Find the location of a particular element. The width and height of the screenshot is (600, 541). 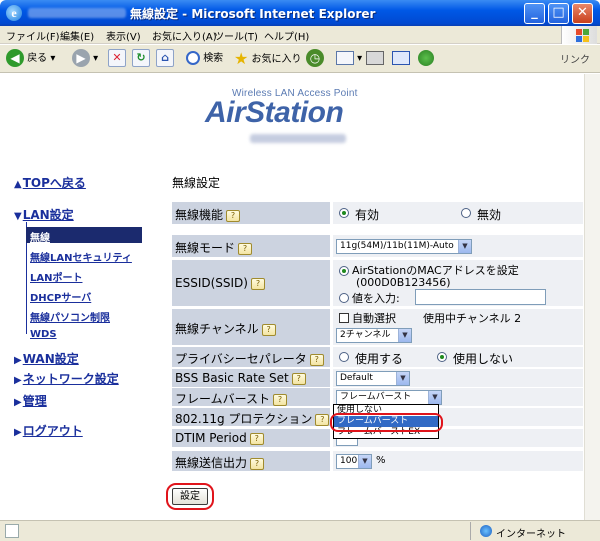

triangle-down-icon: ▼ is located at coordinates (18, 216).